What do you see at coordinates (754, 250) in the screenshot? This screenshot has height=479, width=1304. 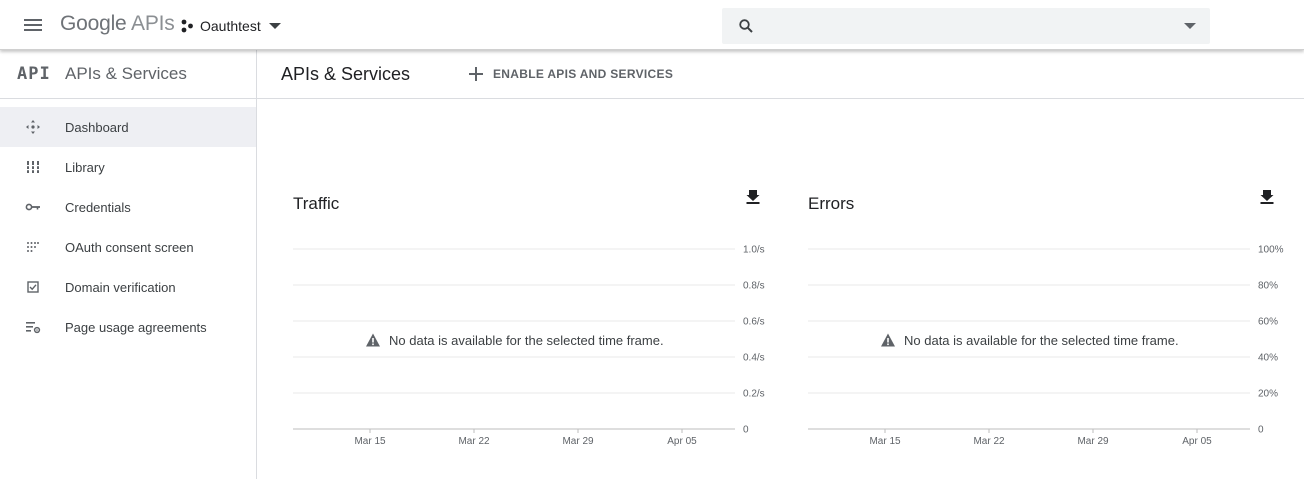 I see `y-tick-label: 1.0/s` at bounding box center [754, 250].